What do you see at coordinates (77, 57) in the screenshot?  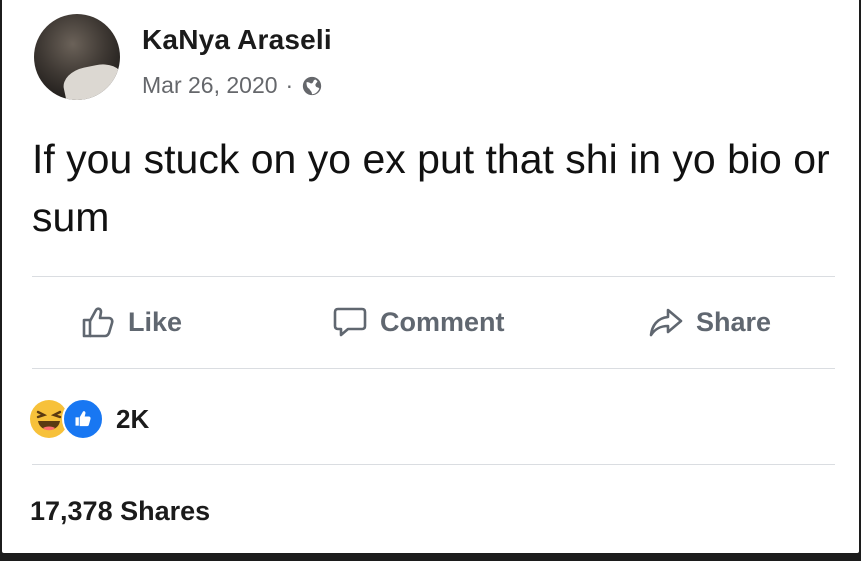 I see `author-avatar` at bounding box center [77, 57].